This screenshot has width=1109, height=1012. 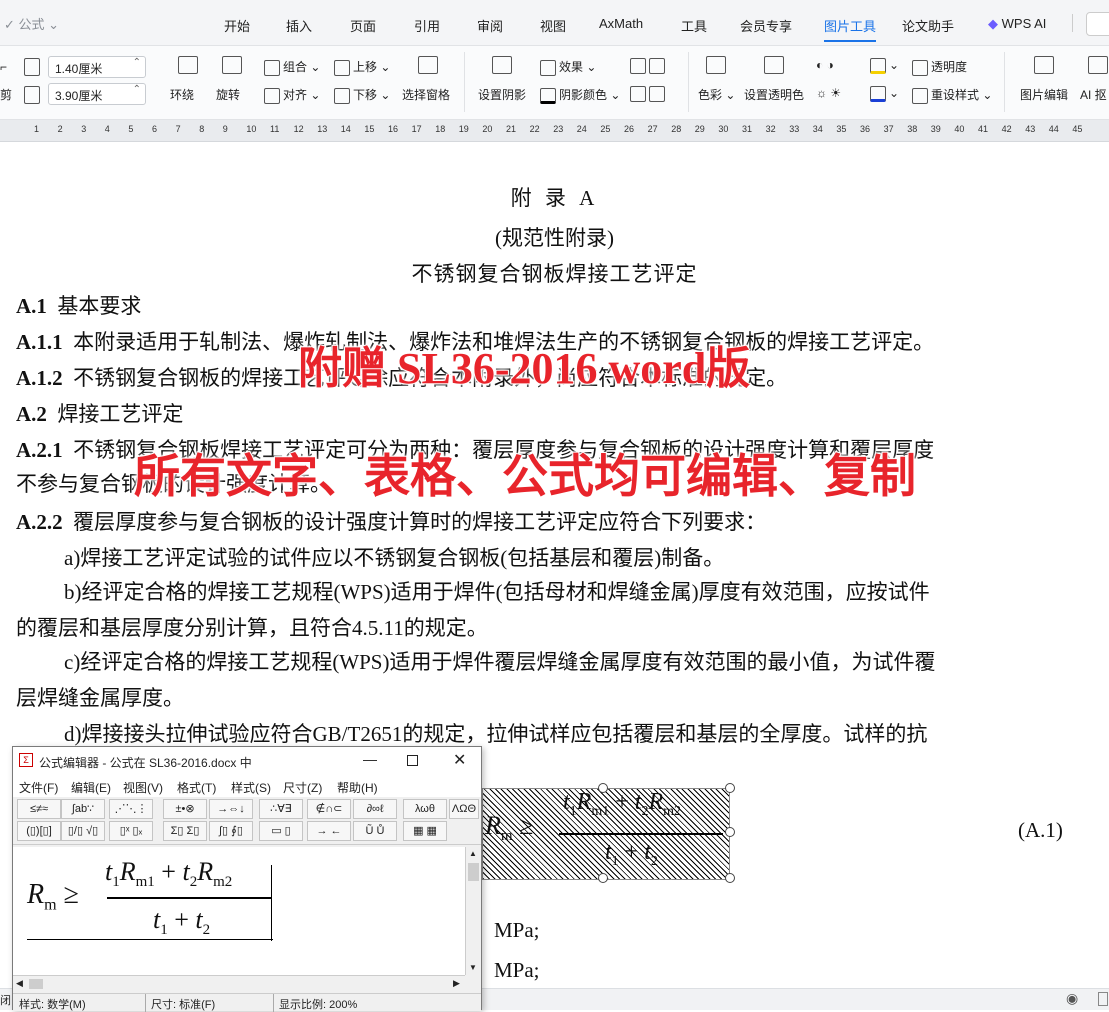 I want to click on symbol-palette-button: ΛΩΘ, so click(x=464, y=809).